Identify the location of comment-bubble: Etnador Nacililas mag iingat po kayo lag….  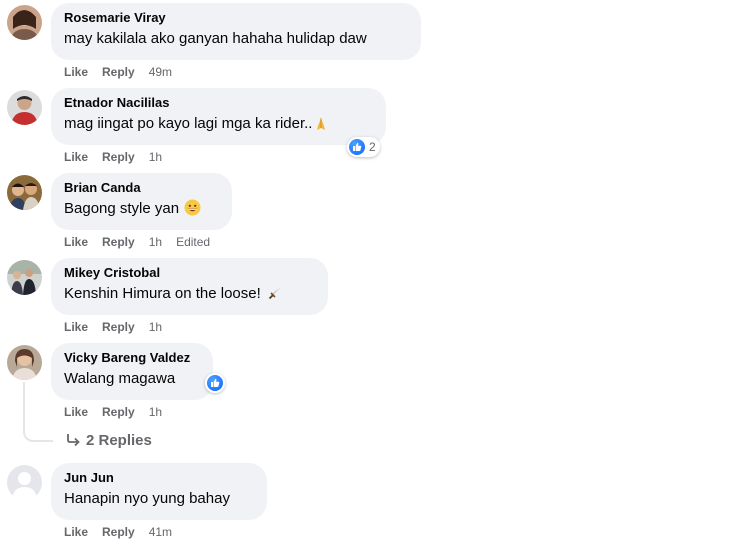
(218, 116).